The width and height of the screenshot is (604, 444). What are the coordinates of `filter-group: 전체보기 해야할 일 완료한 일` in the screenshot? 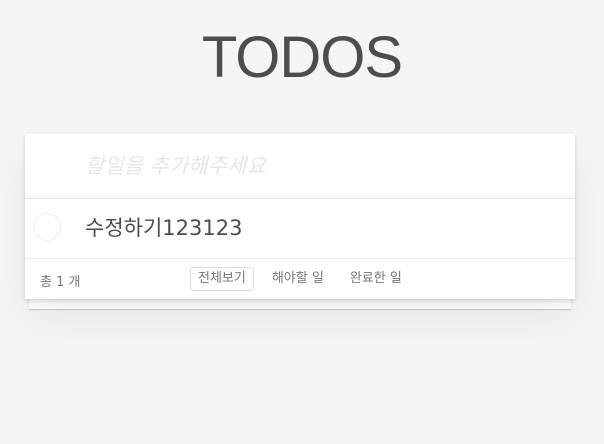 It's located at (302, 279).